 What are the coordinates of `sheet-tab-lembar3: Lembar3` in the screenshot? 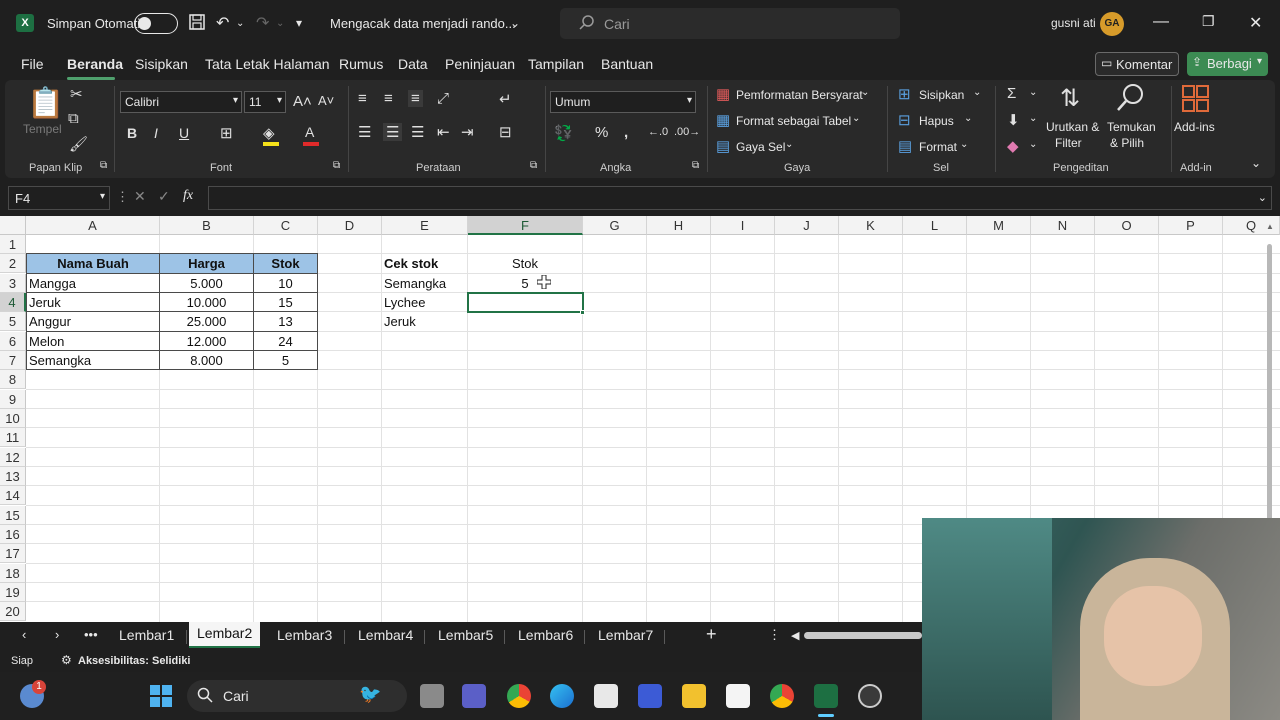 It's located at (304, 635).